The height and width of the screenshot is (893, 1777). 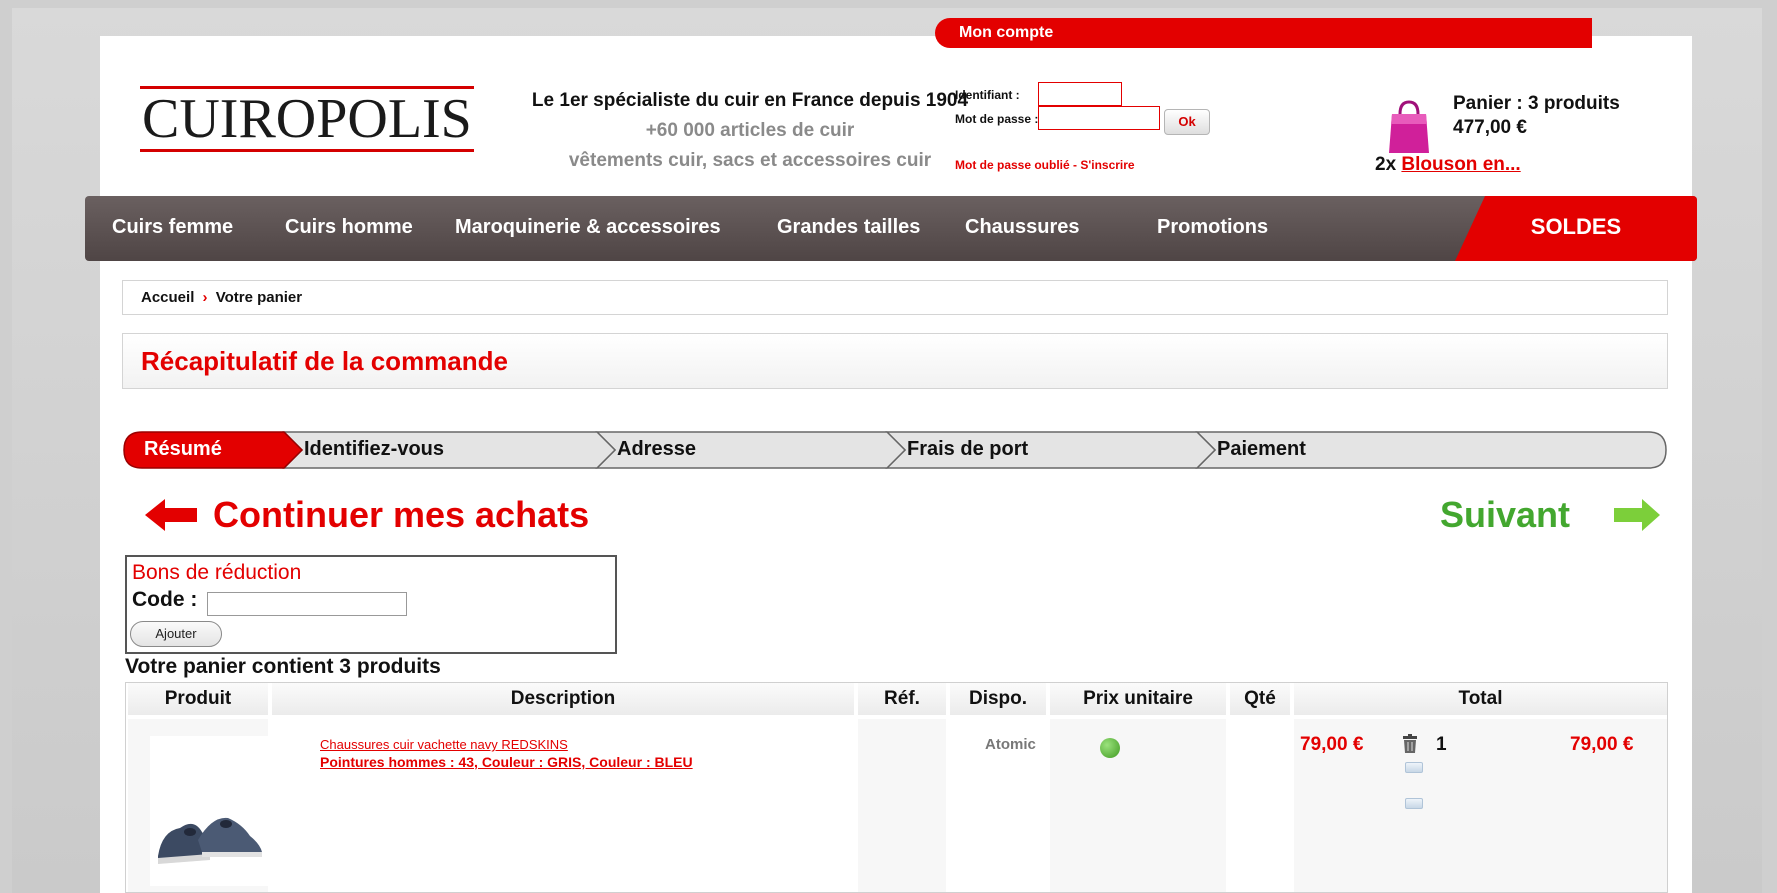 I want to click on coupon-add-button: Ajouter, so click(x=176, y=634).